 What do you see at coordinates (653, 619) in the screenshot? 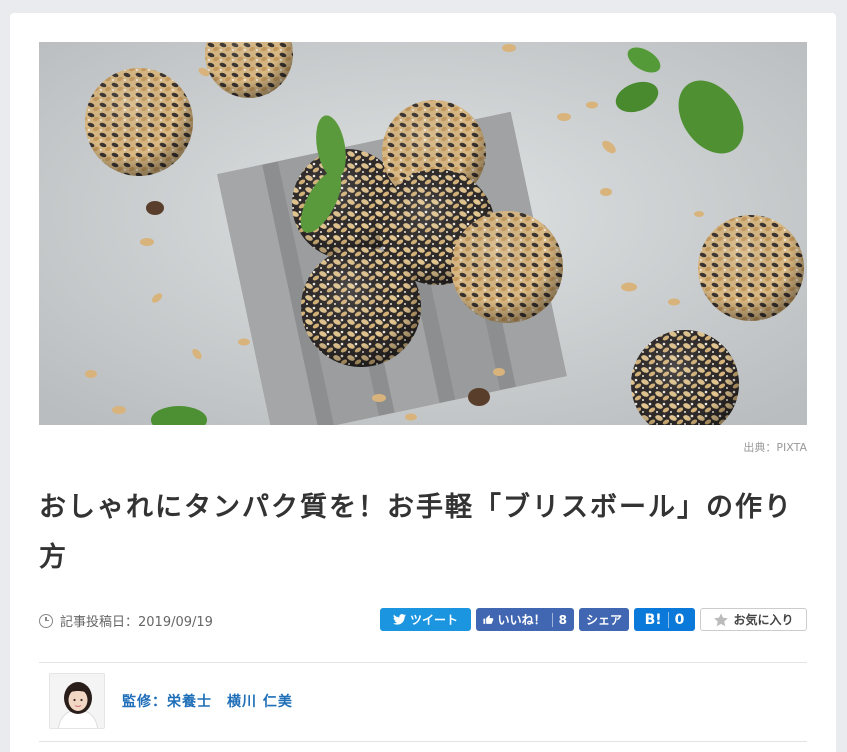
I see `hatena-label: B!` at bounding box center [653, 619].